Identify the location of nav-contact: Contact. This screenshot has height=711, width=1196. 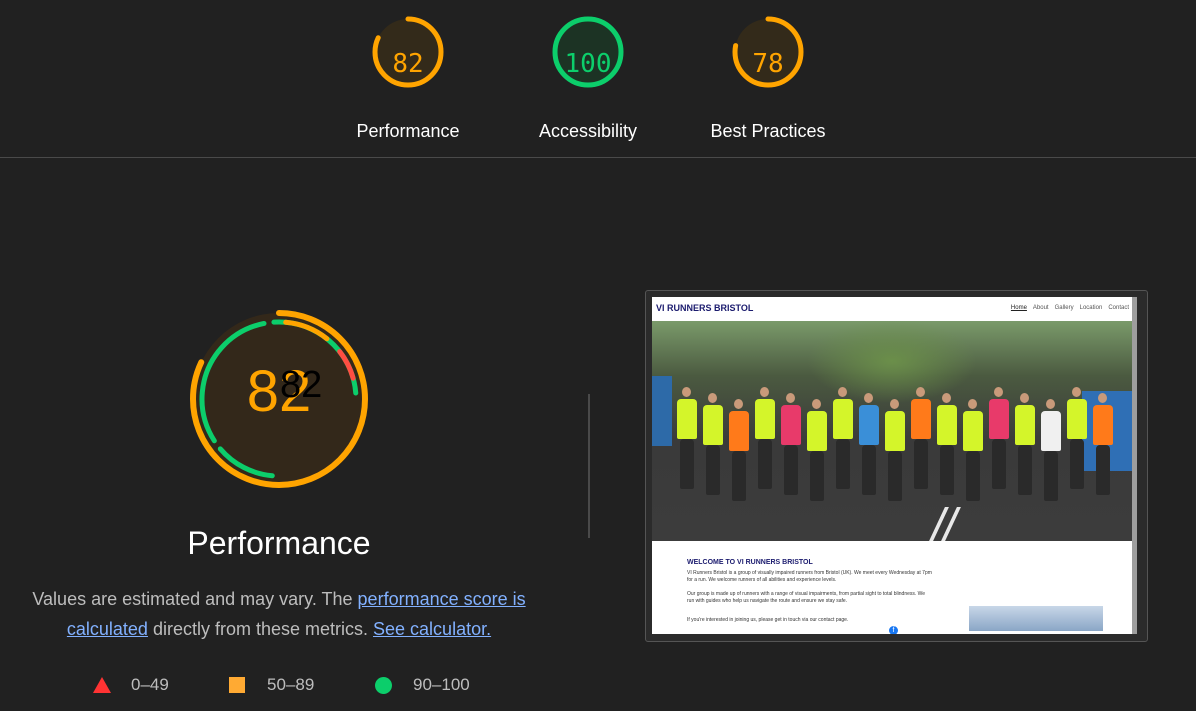
(1118, 308).